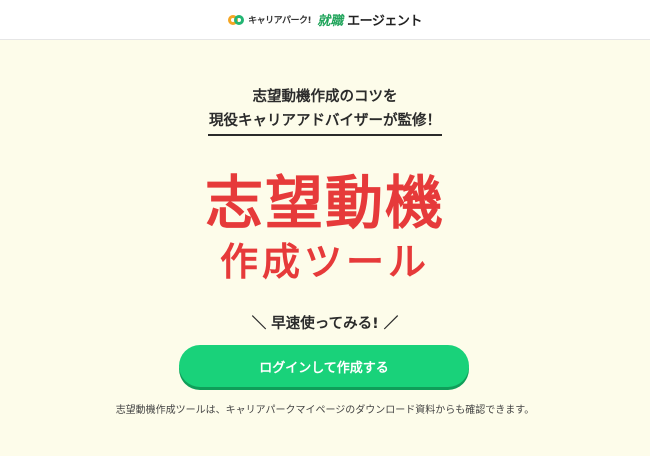 This screenshot has width=650, height=456. What do you see at coordinates (280, 21) in the screenshot?
I see `logo-careerpark-text: キャリアパーク!` at bounding box center [280, 21].